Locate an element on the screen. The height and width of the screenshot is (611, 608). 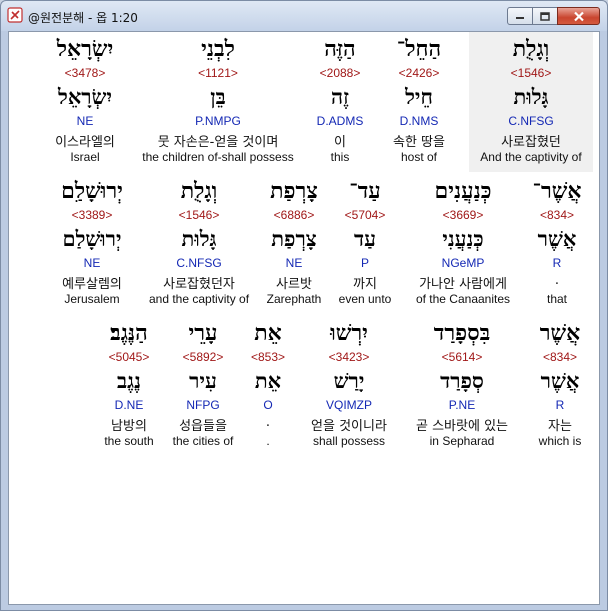
hebrew-lexeme: זֶה is located at coordinates (340, 96).